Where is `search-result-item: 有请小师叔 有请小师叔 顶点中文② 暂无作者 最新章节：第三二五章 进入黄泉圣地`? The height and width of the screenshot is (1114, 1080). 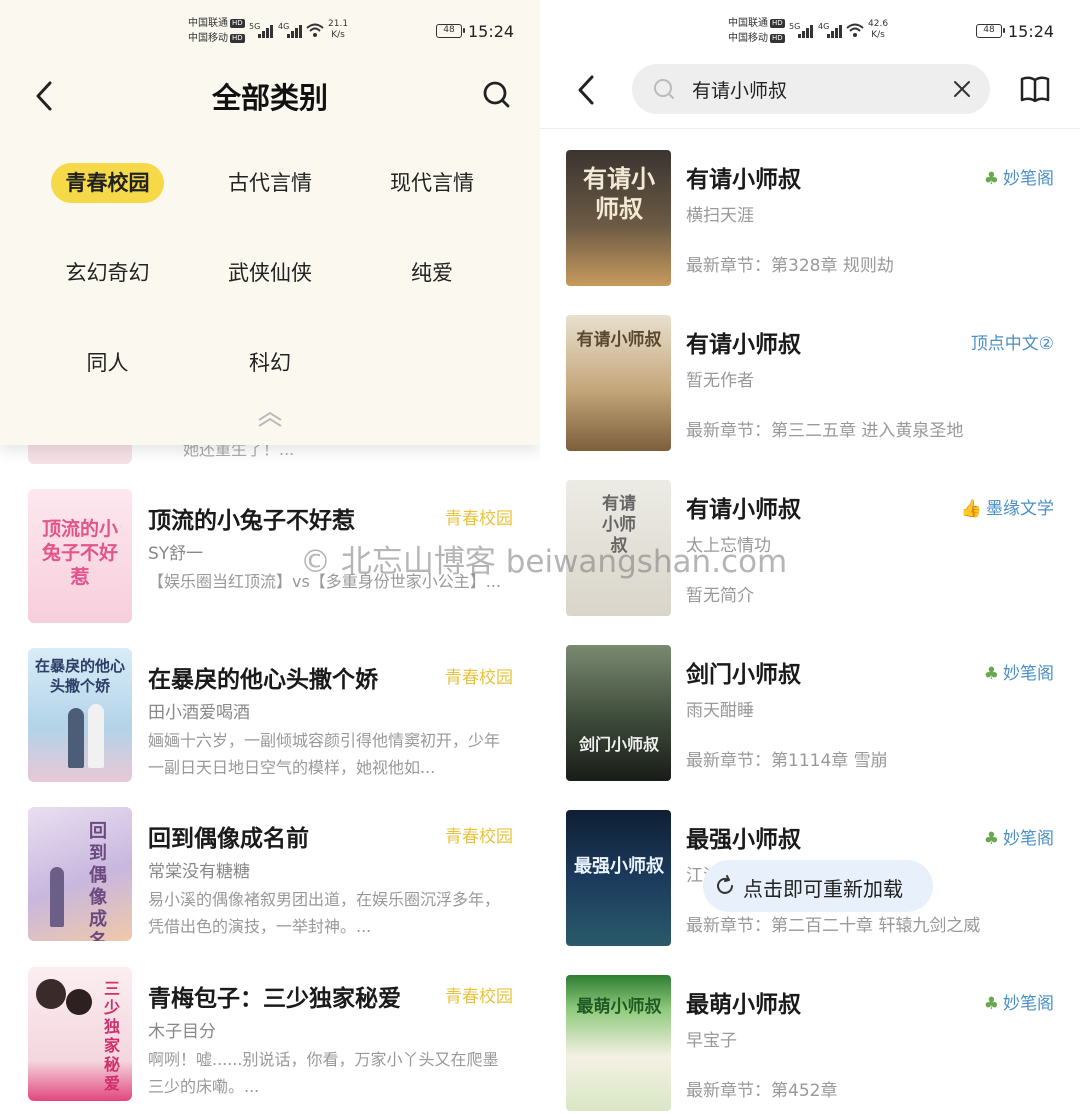
search-result-item: 有请小师叔 有请小师叔 顶点中文② 暂无作者 最新章节：第三二五章 进入黄泉圣地 is located at coordinates (810, 390).